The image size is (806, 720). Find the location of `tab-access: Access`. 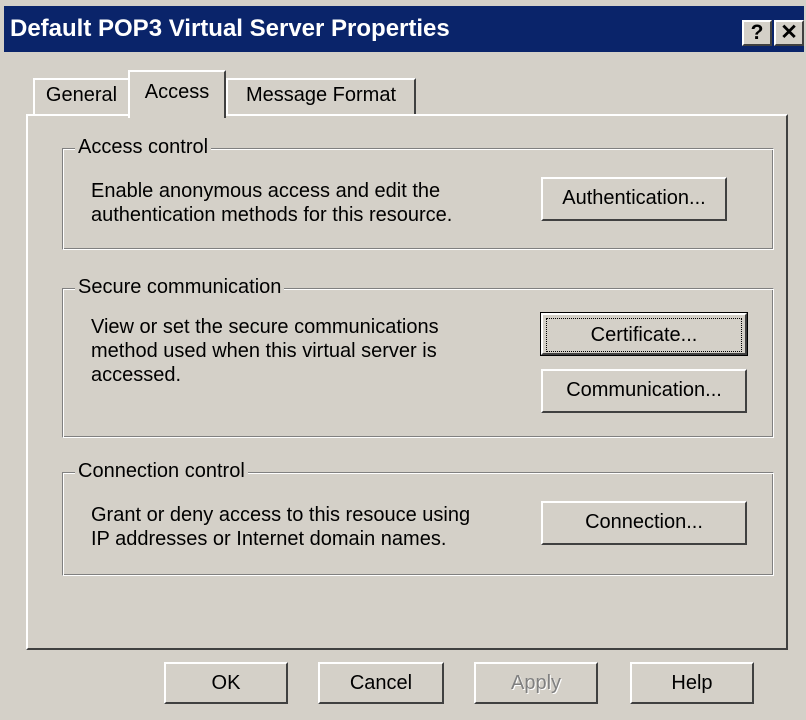

tab-access: Access is located at coordinates (177, 94).